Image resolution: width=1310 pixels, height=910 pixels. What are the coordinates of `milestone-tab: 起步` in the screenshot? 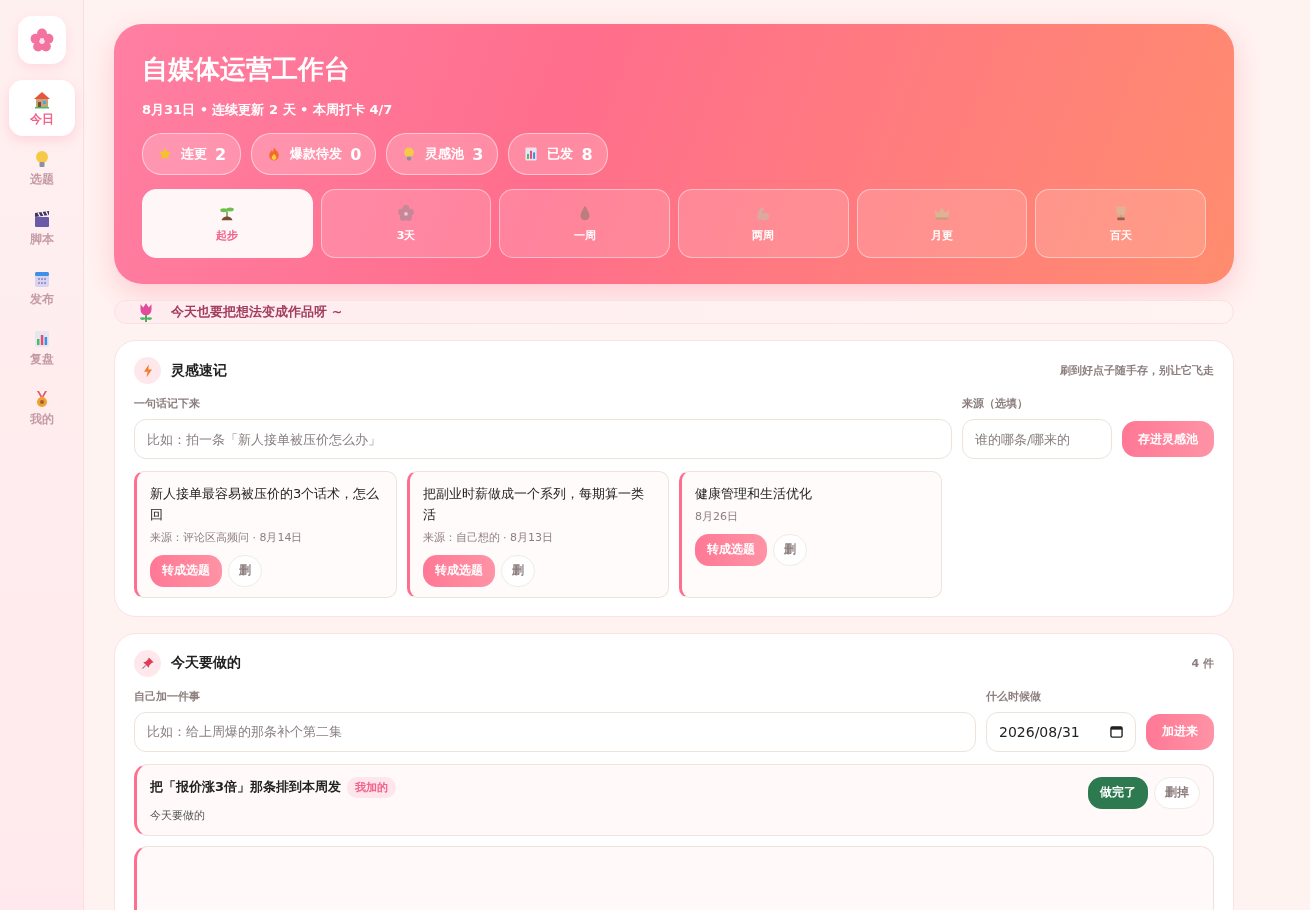 It's located at (227, 223).